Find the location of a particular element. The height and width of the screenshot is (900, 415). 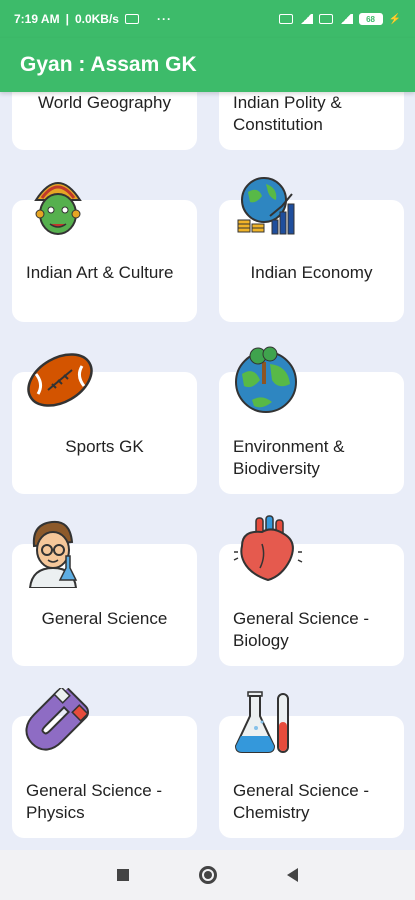

home-button is located at coordinates (208, 875).